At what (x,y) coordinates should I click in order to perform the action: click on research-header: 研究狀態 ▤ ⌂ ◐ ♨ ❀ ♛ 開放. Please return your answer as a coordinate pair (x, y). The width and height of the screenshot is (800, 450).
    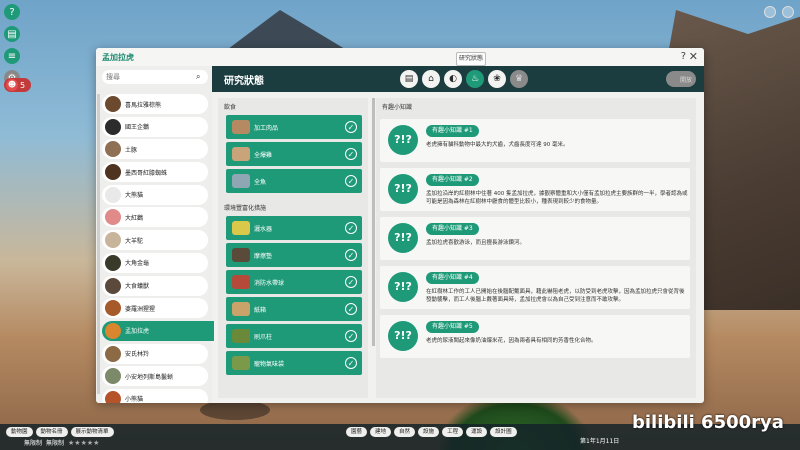
    Looking at the image, I should click on (458, 79).